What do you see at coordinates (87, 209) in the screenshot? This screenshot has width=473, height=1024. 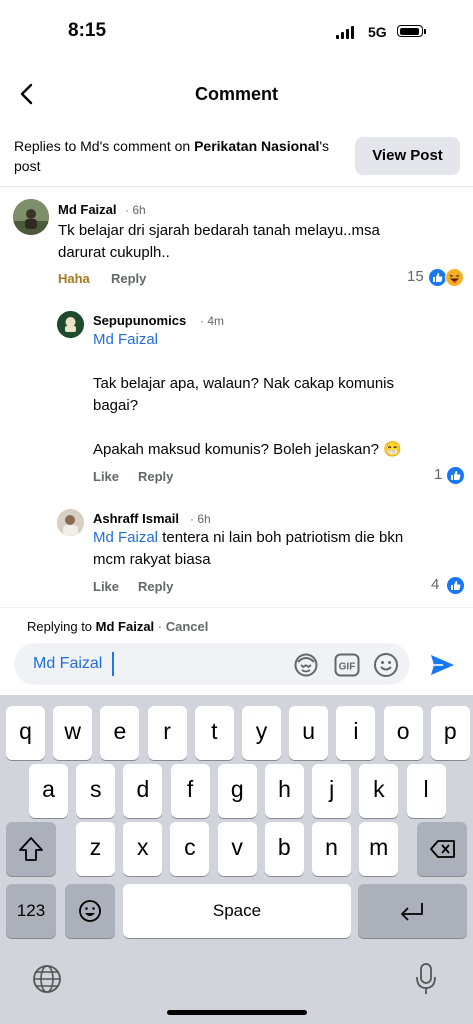 I see `comment-author: Md Faizal` at bounding box center [87, 209].